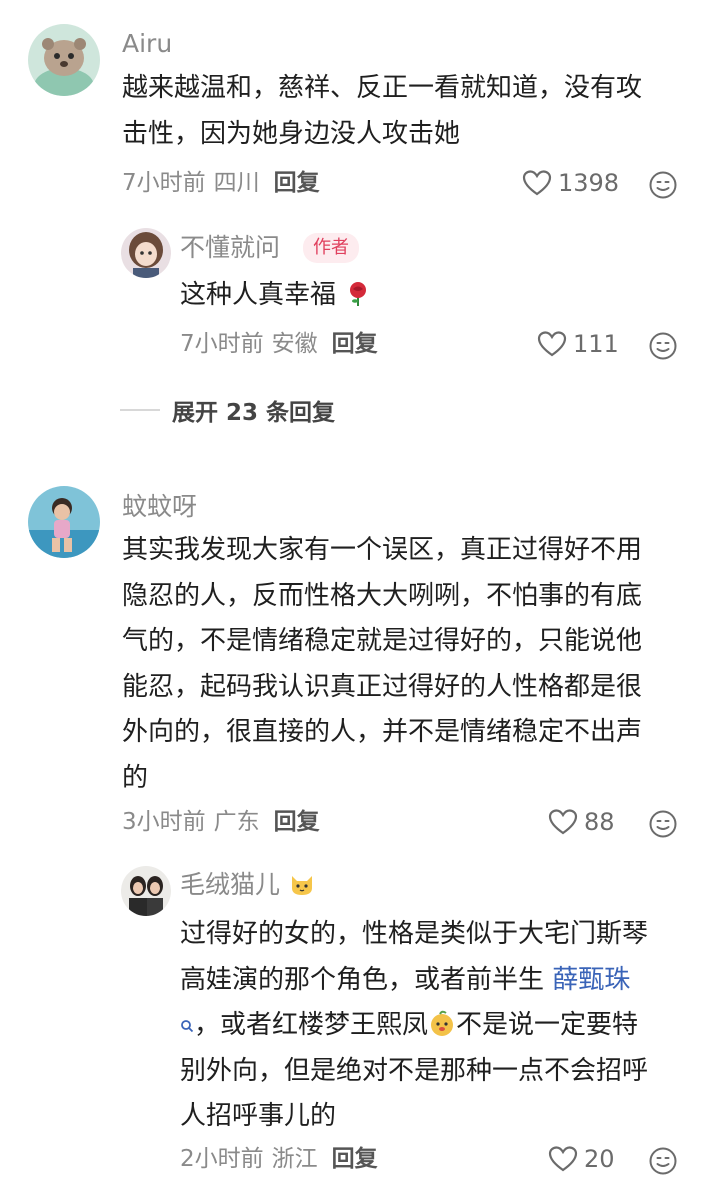 Image resolution: width=719 pixels, height=1189 pixels. What do you see at coordinates (187, 1026) in the screenshot?
I see `search-icon` at bounding box center [187, 1026].